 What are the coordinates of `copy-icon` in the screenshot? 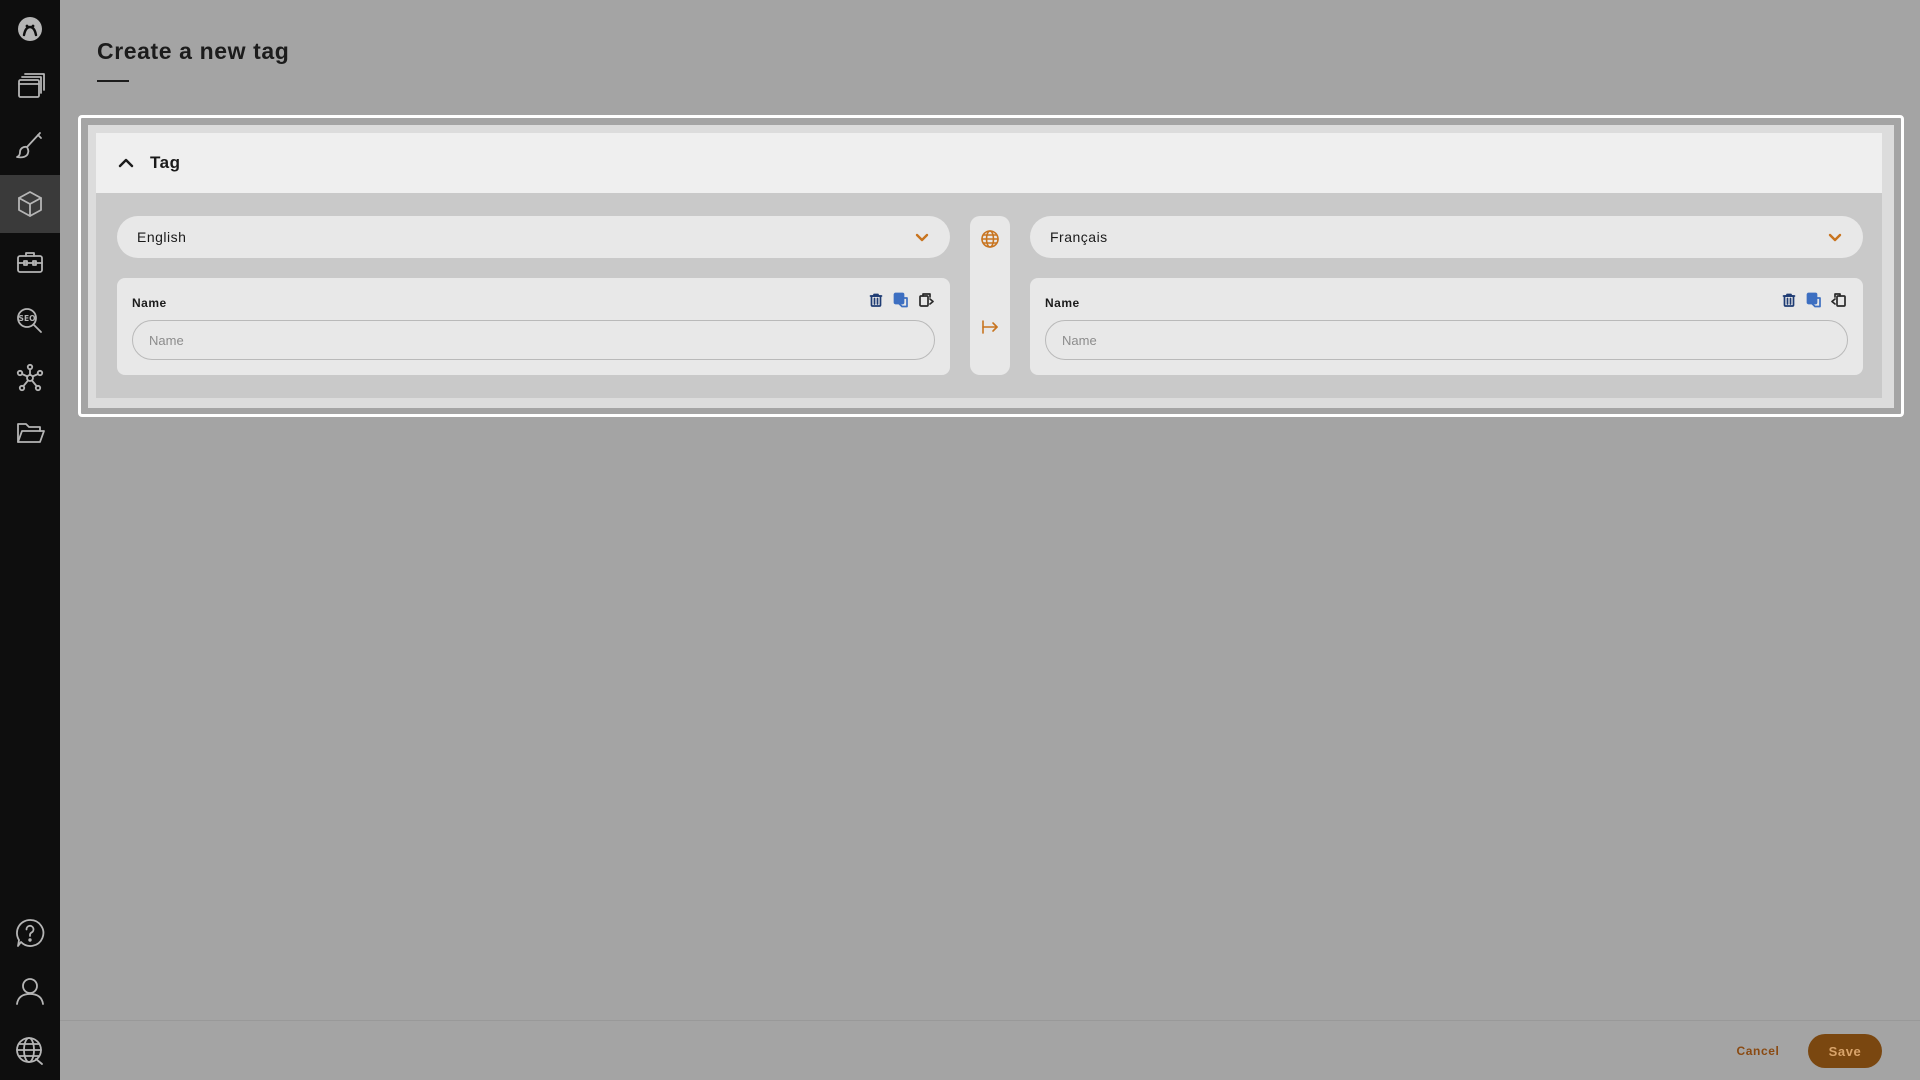 It's located at (926, 300).